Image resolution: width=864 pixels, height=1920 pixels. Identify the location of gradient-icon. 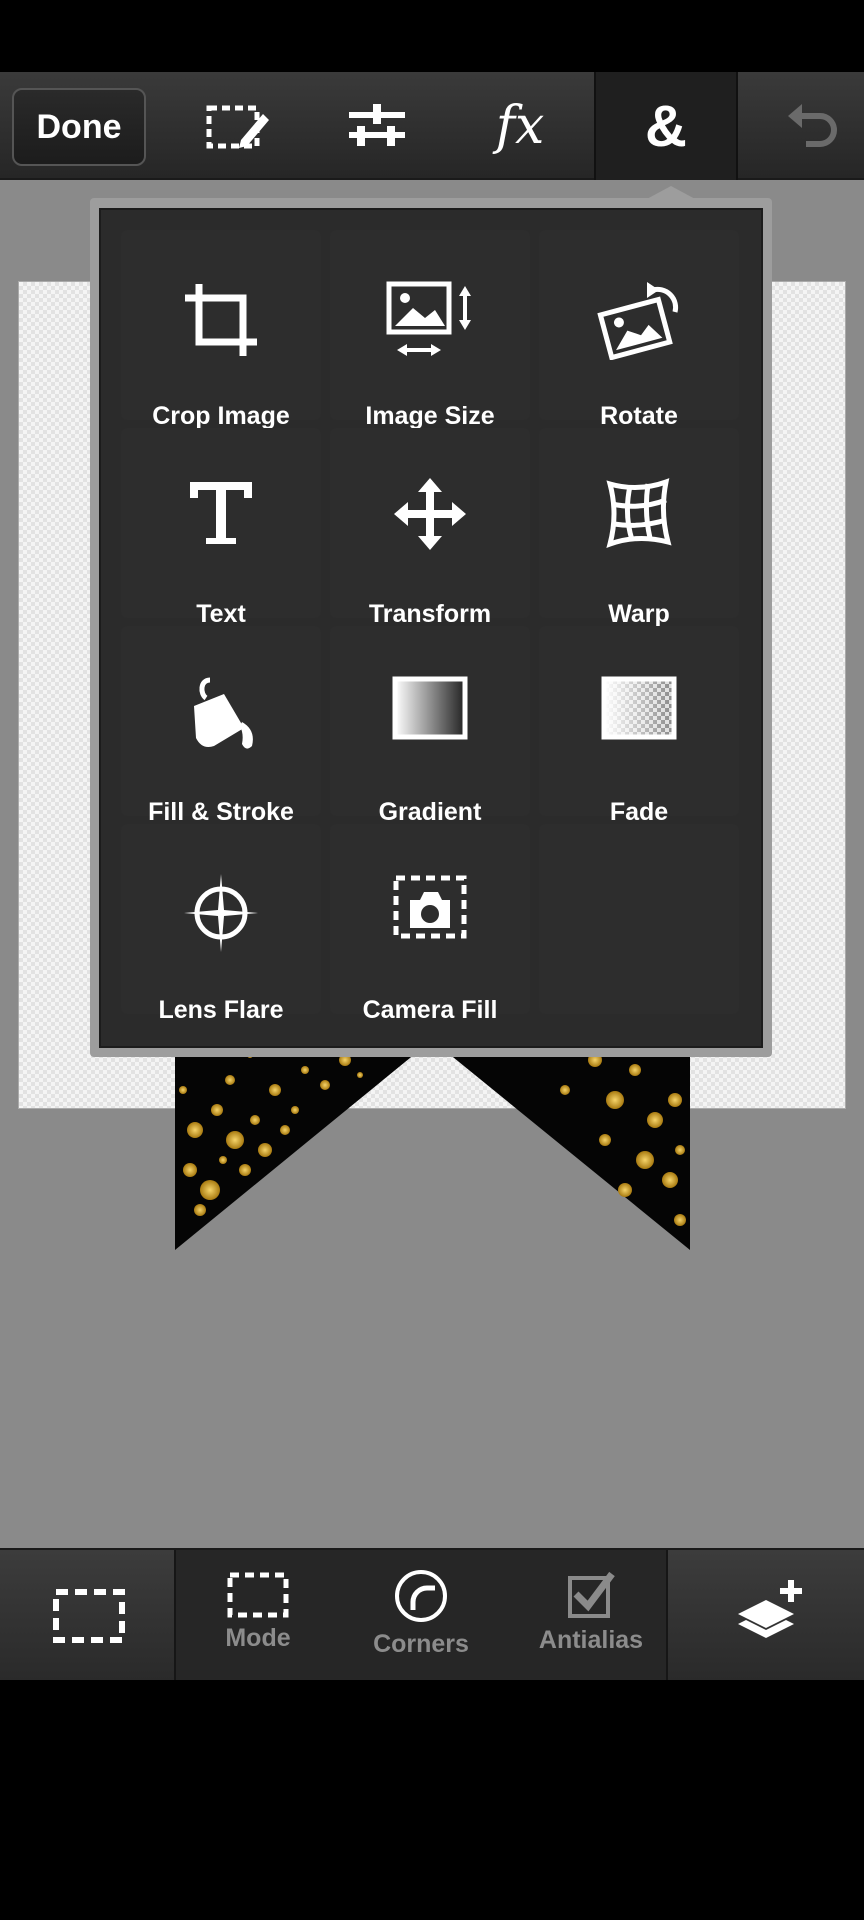
(430, 708).